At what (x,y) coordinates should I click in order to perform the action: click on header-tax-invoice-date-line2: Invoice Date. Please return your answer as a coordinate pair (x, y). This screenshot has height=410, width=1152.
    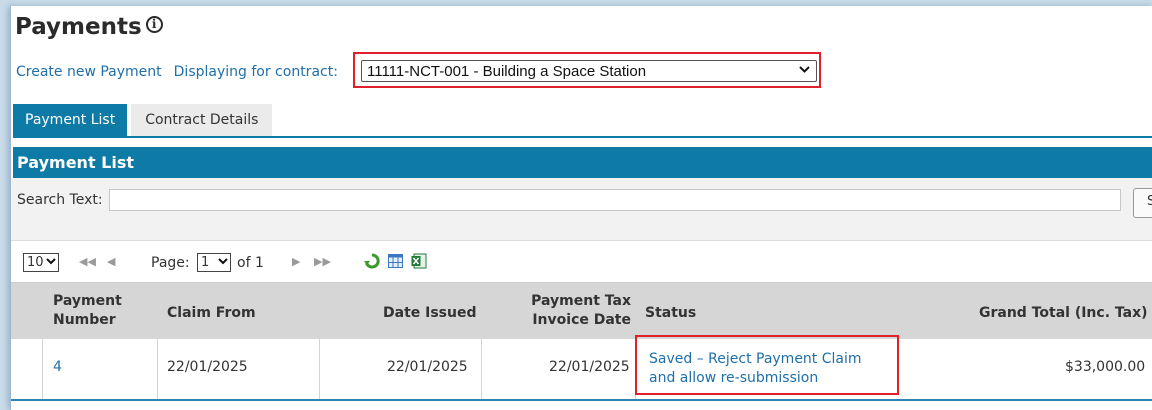
    Looking at the image, I should click on (581, 320).